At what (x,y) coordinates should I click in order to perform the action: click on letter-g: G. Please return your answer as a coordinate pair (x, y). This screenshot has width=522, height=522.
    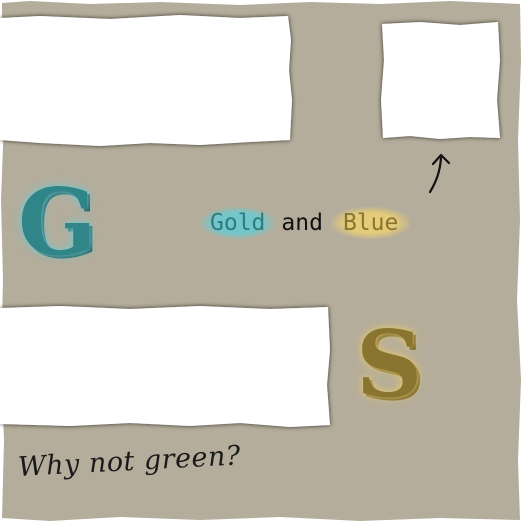
    Looking at the image, I should click on (57, 222).